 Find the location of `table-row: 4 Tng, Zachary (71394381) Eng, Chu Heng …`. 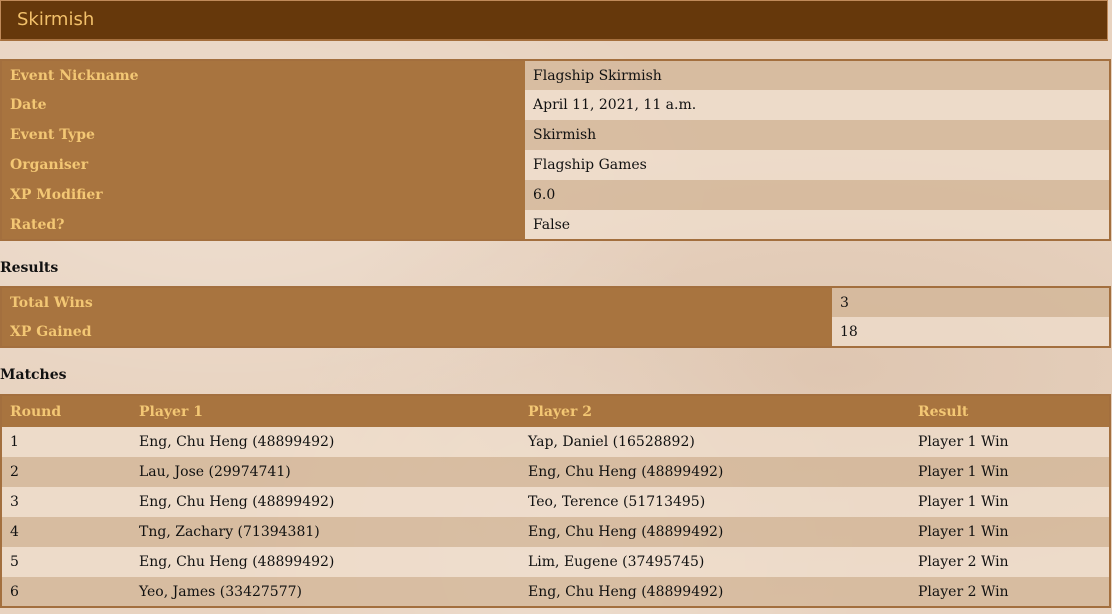

table-row: 4 Tng, Zachary (71394381) Eng, Chu Heng … is located at coordinates (555, 532).